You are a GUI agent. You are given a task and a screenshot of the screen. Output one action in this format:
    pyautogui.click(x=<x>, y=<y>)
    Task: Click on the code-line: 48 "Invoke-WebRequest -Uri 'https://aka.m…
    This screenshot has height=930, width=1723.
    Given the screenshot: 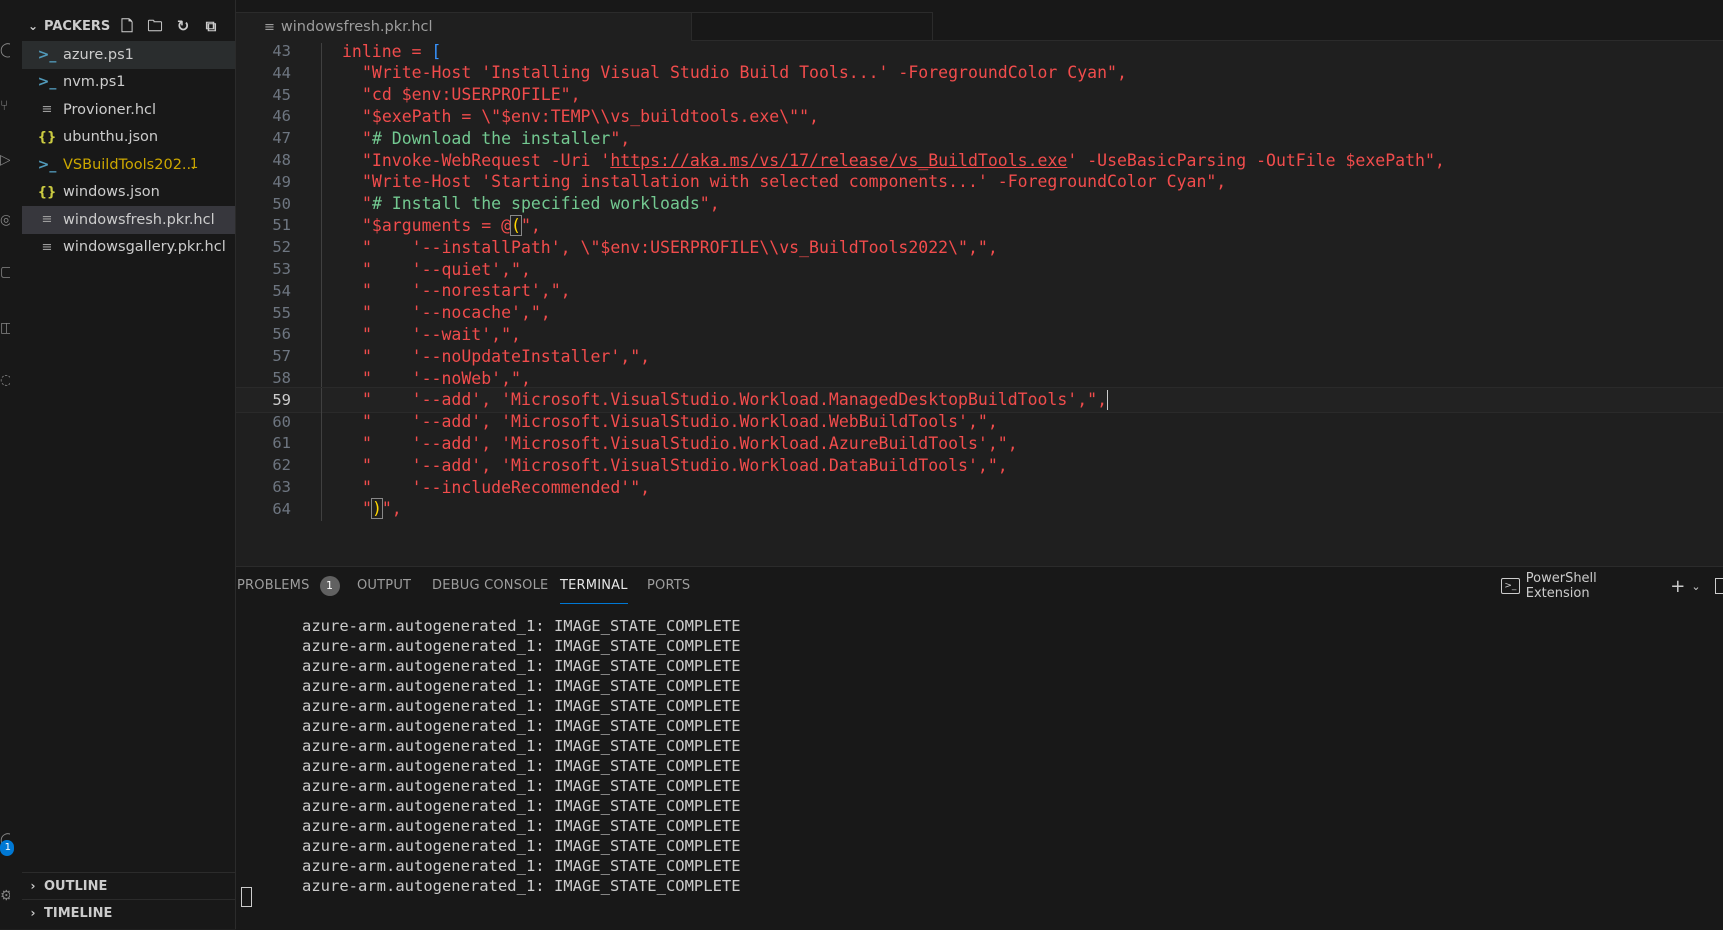 What is the action you would take?
    pyautogui.click(x=979, y=160)
    